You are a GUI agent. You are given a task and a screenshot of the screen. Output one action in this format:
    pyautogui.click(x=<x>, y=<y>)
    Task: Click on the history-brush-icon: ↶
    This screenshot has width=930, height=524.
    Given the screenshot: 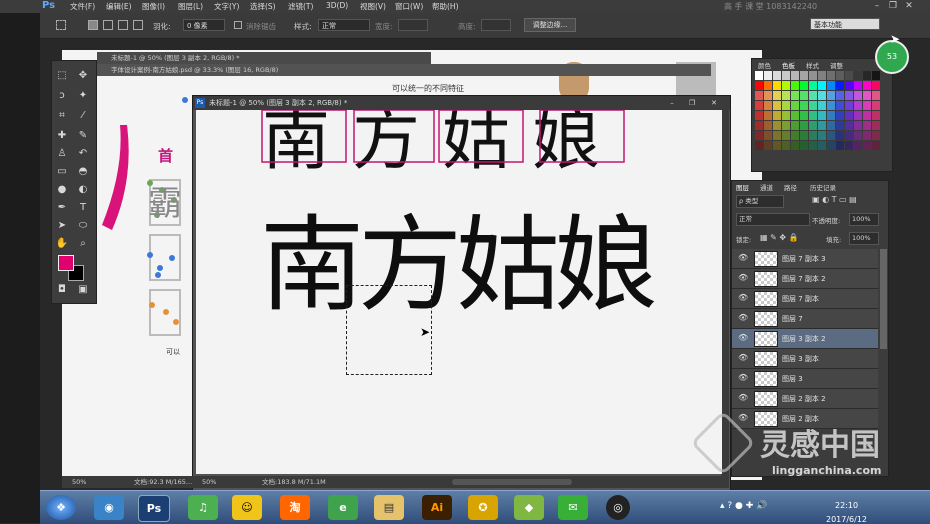 What is the action you would take?
    pyautogui.click(x=83, y=154)
    